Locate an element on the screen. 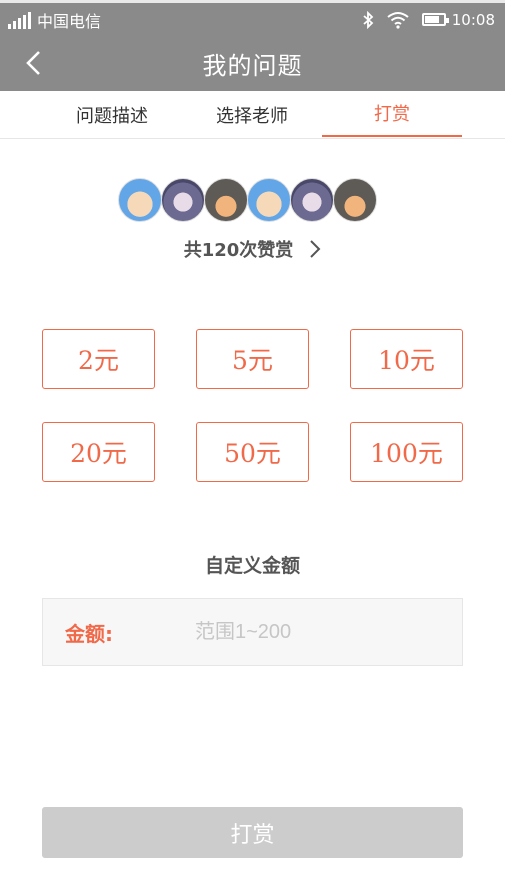  tab-bar: 问题描述 选择老师 打赏 is located at coordinates (252, 115).